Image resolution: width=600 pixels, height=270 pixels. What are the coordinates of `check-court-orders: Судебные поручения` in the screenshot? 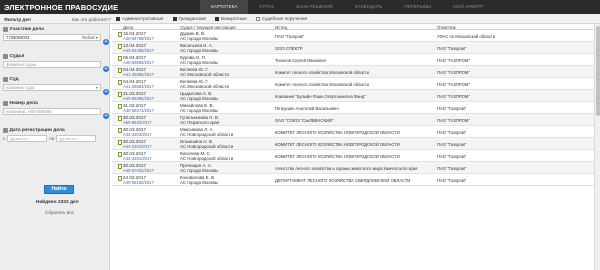 It's located at (281, 18).